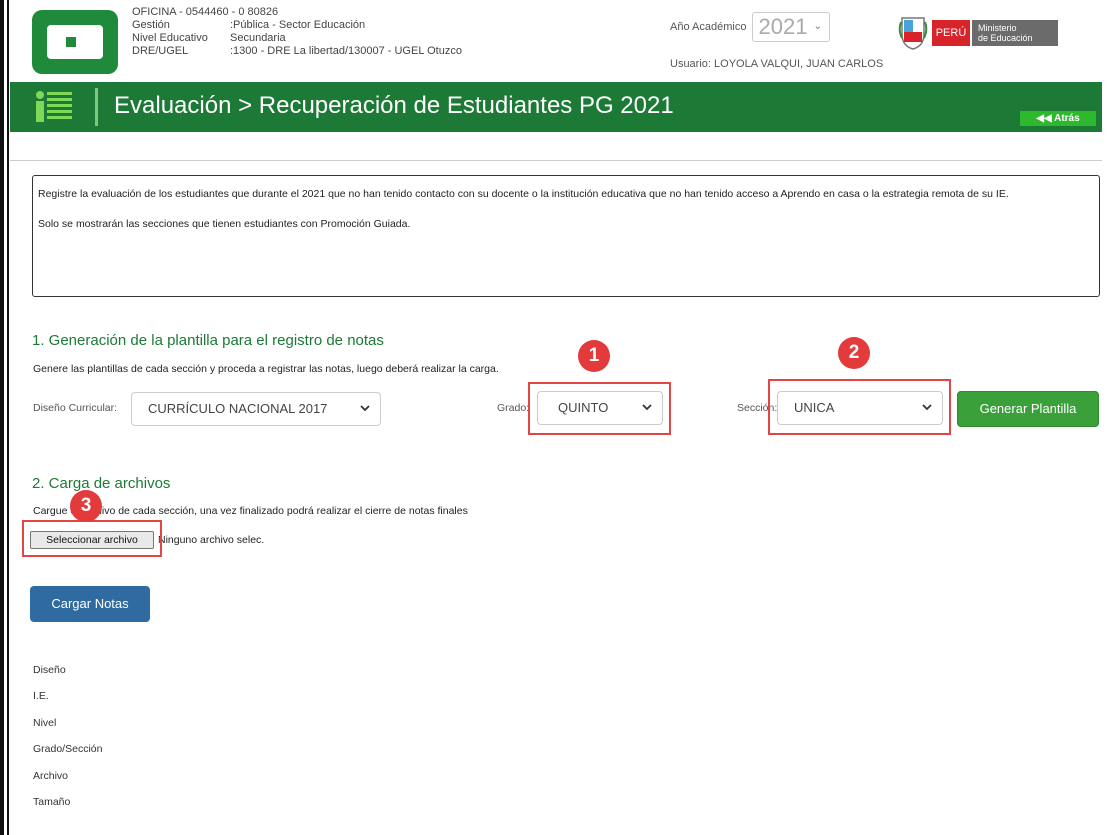  What do you see at coordinates (951, 33) in the screenshot?
I see `peru-label: PERÚ` at bounding box center [951, 33].